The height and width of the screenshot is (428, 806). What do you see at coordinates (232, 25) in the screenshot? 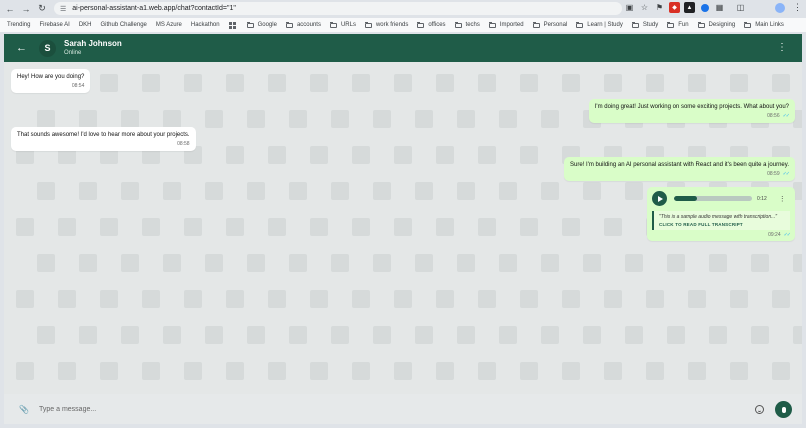
I see `apps-grid-icon` at bounding box center [232, 25].